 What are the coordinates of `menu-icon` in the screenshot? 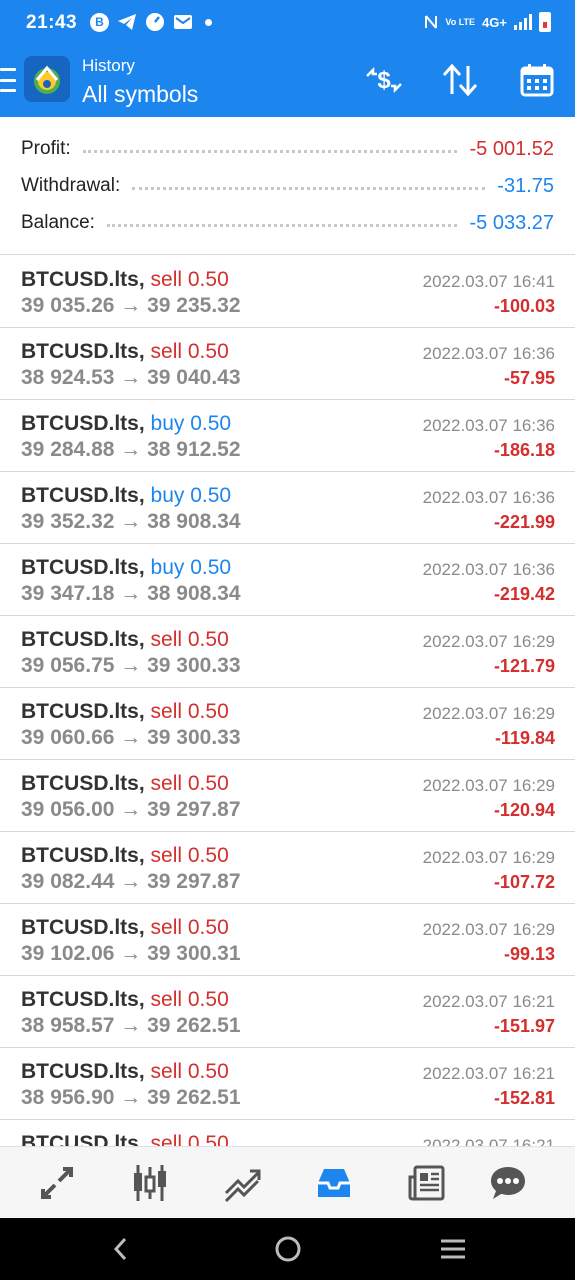 It's located at (8, 80).